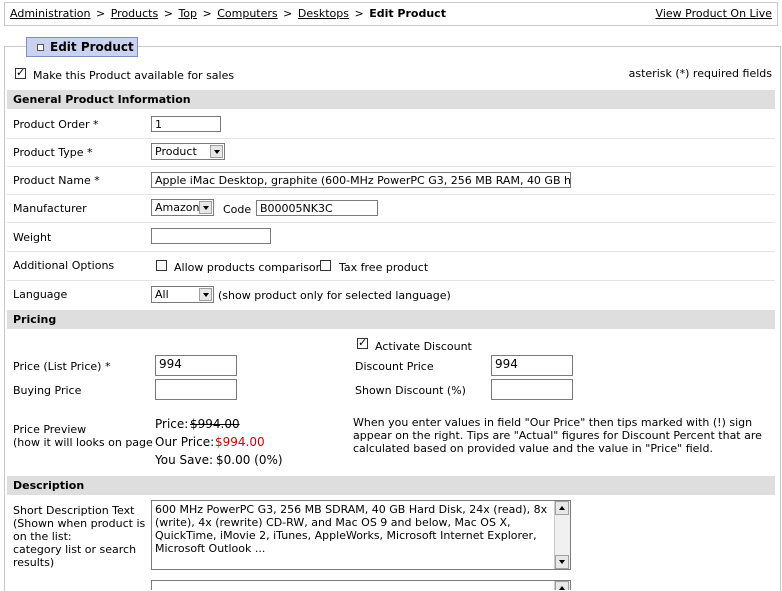  Describe the element at coordinates (161, 265) in the screenshot. I see `allow-comparison-checkbox` at that location.